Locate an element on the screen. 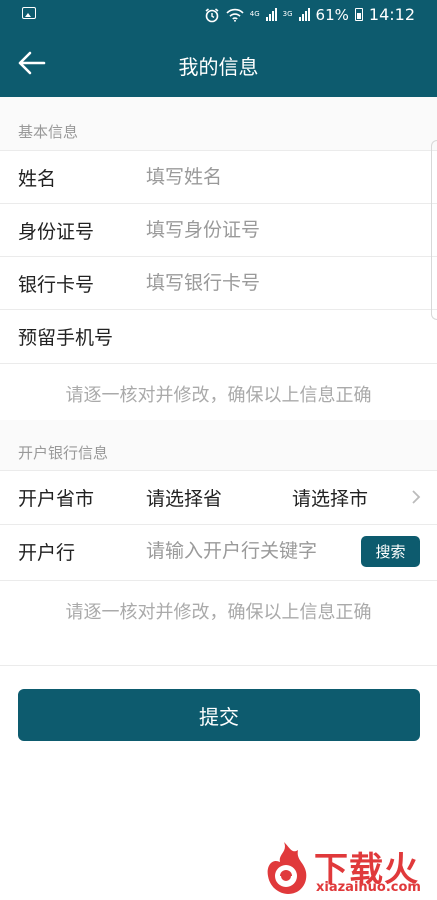  province-select: 请选择省 is located at coordinates (184, 497).